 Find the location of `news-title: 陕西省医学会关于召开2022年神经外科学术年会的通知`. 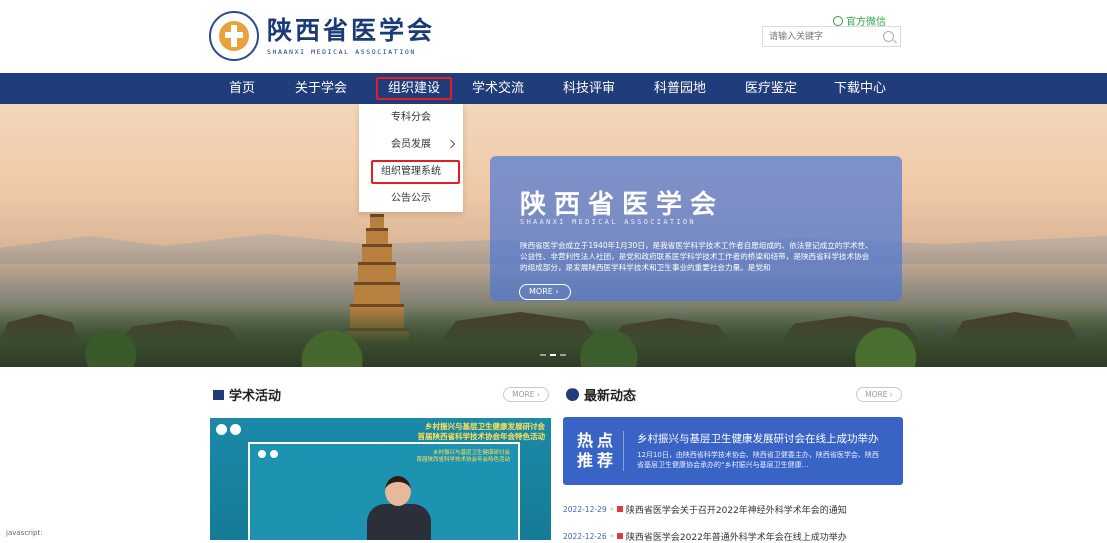

news-title: 陕西省医学会关于召开2022年神经外科学术年会的通知 is located at coordinates (736, 510).